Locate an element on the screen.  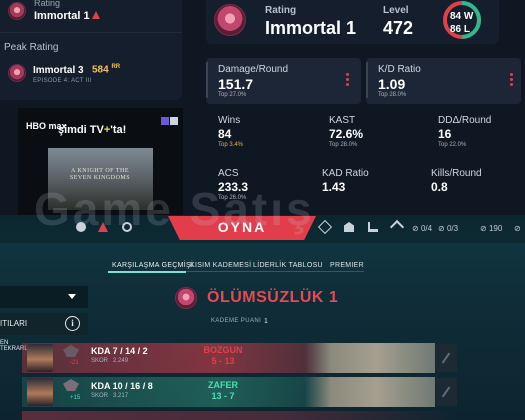
active-tab-indicator is located at coordinates (147, 272).